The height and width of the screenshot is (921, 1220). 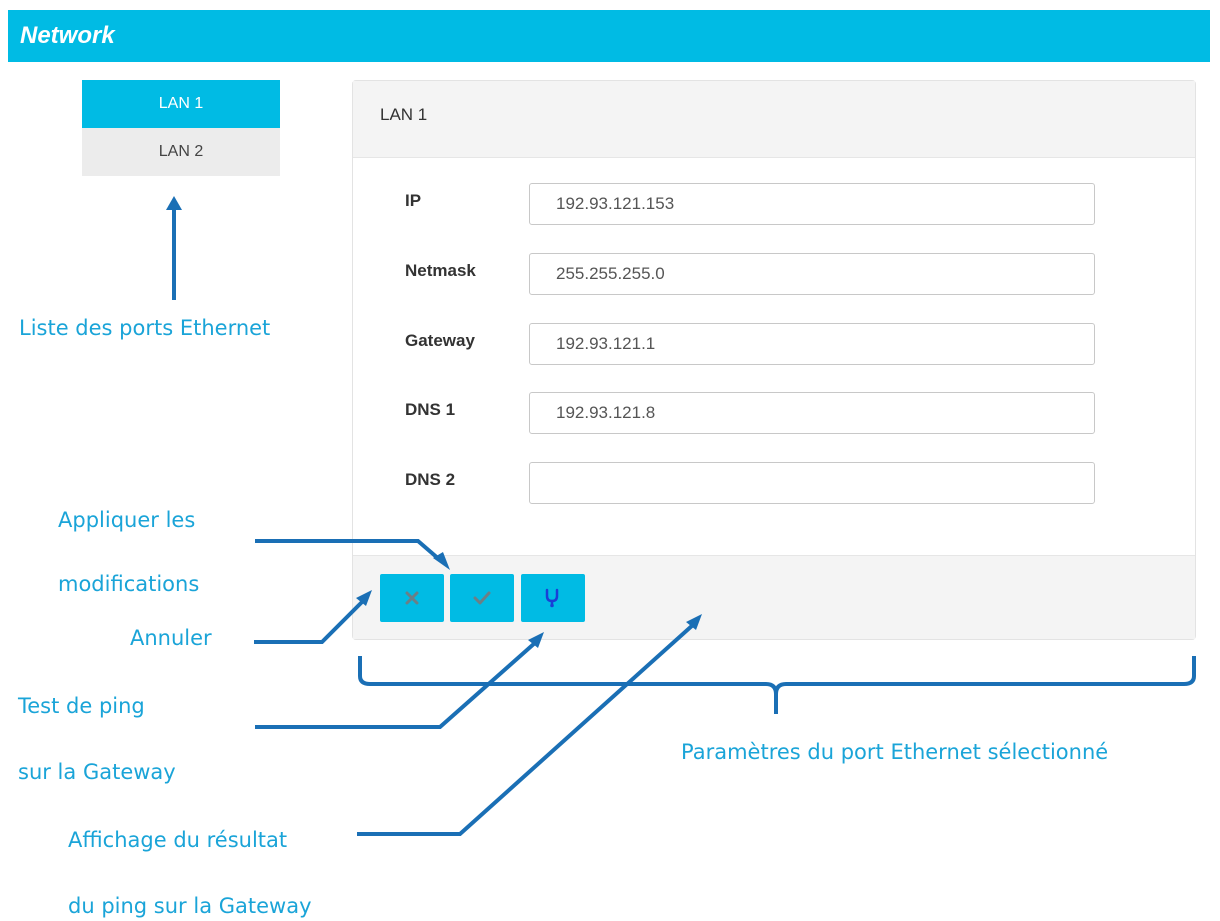 What do you see at coordinates (190, 906) in the screenshot?
I see `annotation-result-line2: du ping sur la Gateway` at bounding box center [190, 906].